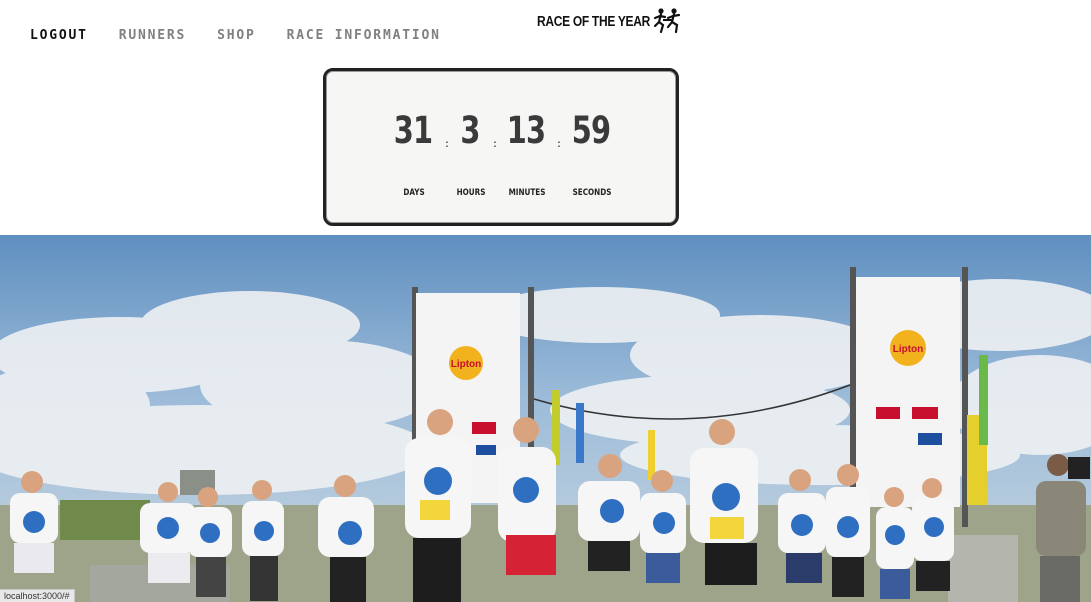 Image resolution: width=1091 pixels, height=602 pixels. What do you see at coordinates (414, 193) in the screenshot?
I see `days-label: DAYS` at bounding box center [414, 193].